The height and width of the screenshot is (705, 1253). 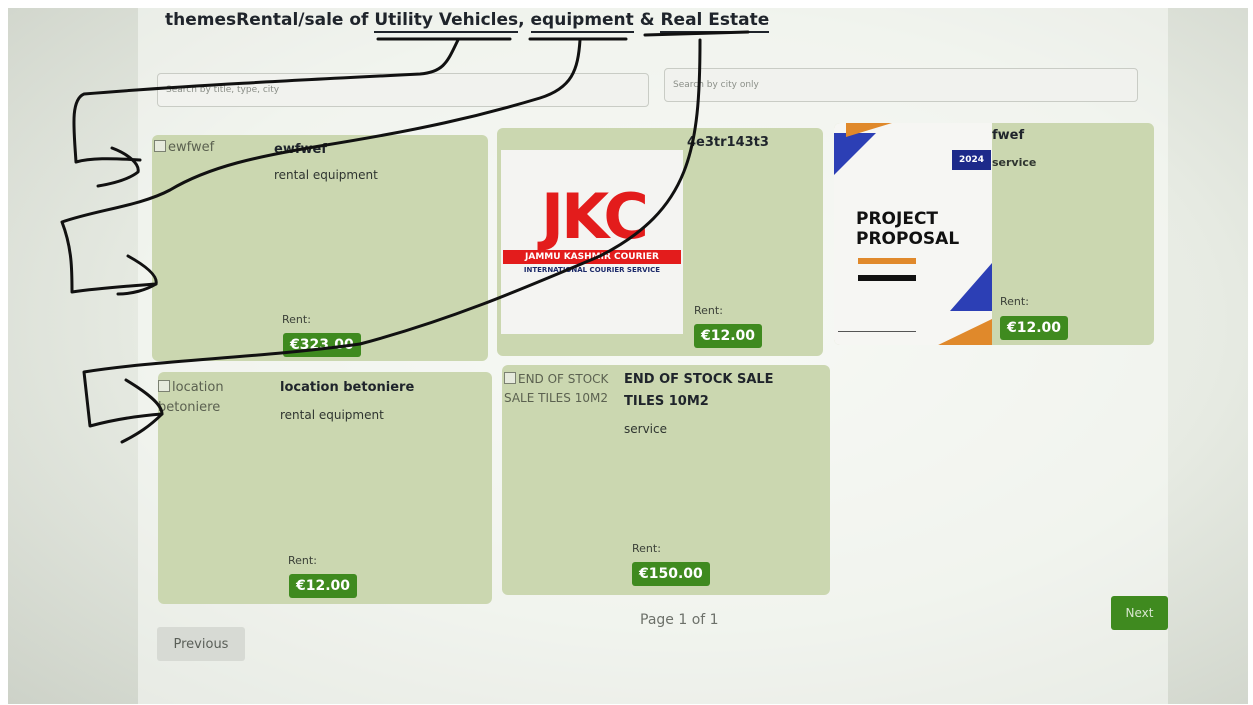 I want to click on title-prefix: themesRental/sale of, so click(x=270, y=20).